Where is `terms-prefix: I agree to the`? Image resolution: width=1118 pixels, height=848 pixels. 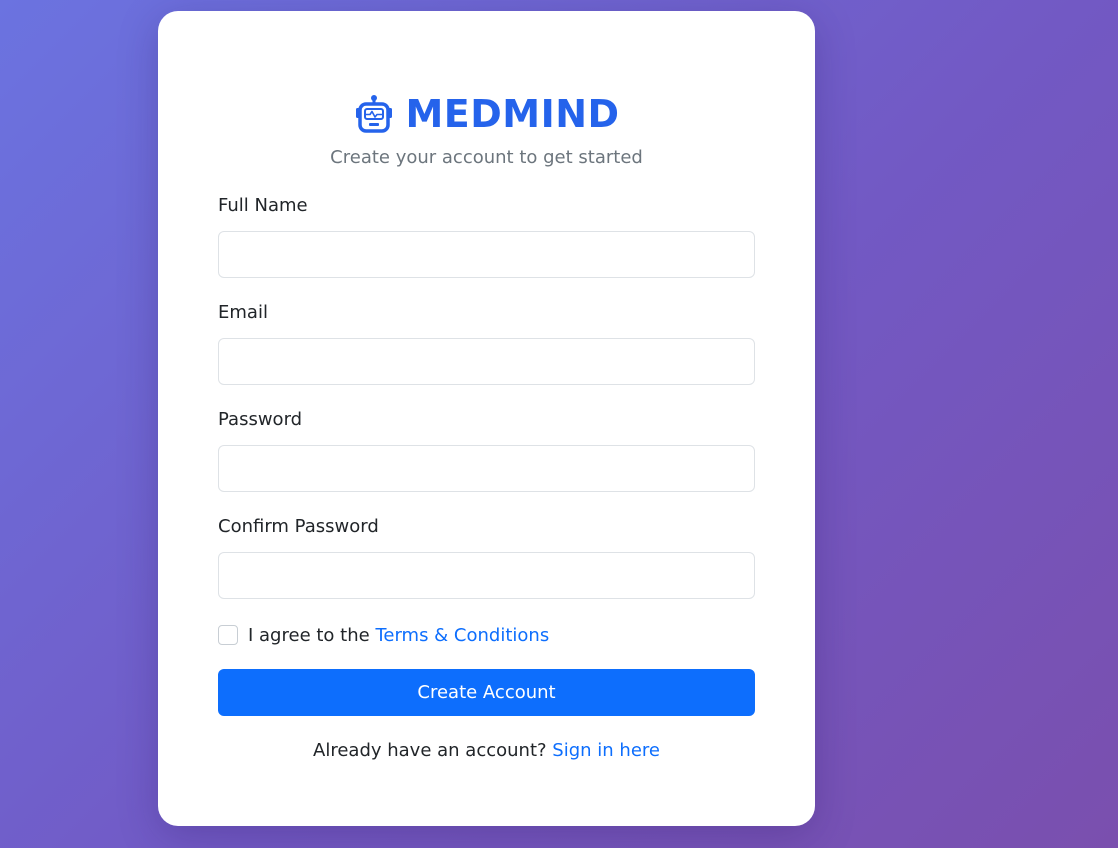 terms-prefix: I agree to the is located at coordinates (309, 635).